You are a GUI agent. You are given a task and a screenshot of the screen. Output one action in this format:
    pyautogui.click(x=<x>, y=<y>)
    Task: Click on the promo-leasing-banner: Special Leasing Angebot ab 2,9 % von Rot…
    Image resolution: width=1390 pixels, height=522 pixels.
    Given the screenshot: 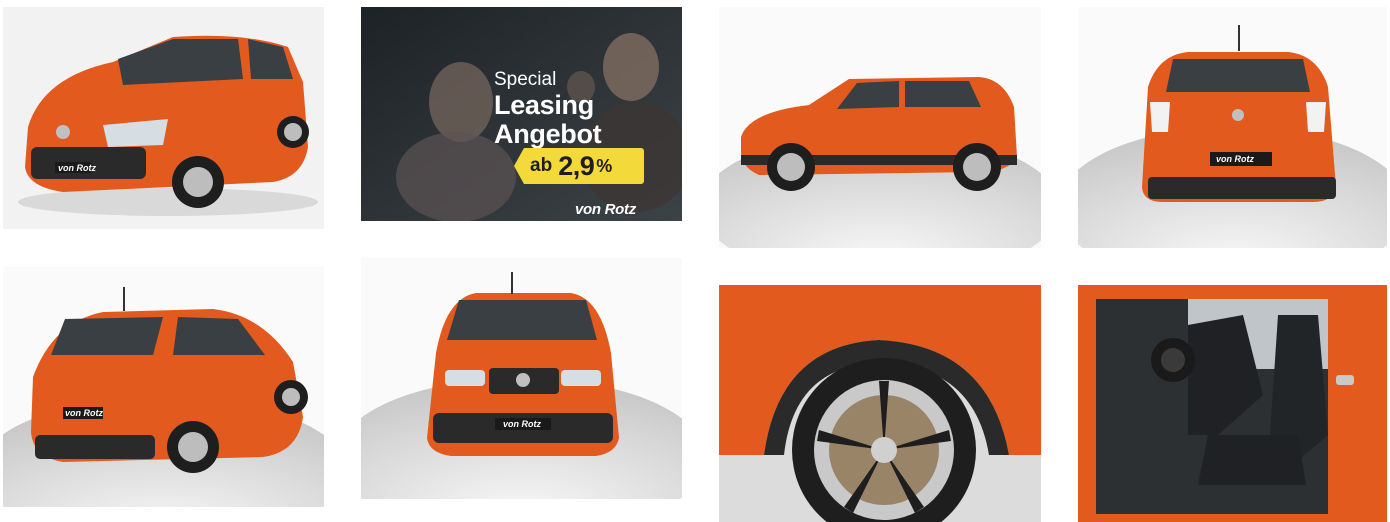 What is the action you would take?
    pyautogui.click(x=521, y=114)
    